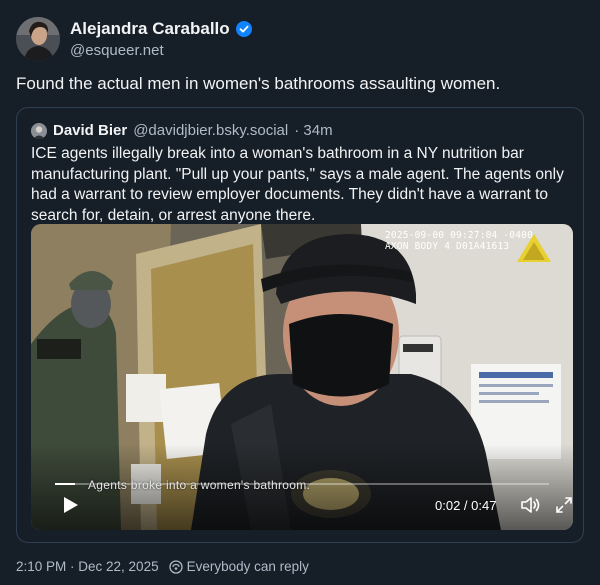  Describe the element at coordinates (530, 505) in the screenshot. I see `volume-icon` at that location.